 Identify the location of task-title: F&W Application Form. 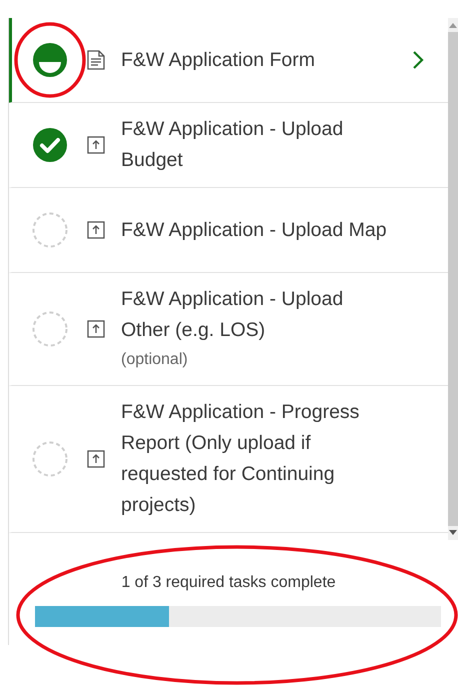
(218, 60).